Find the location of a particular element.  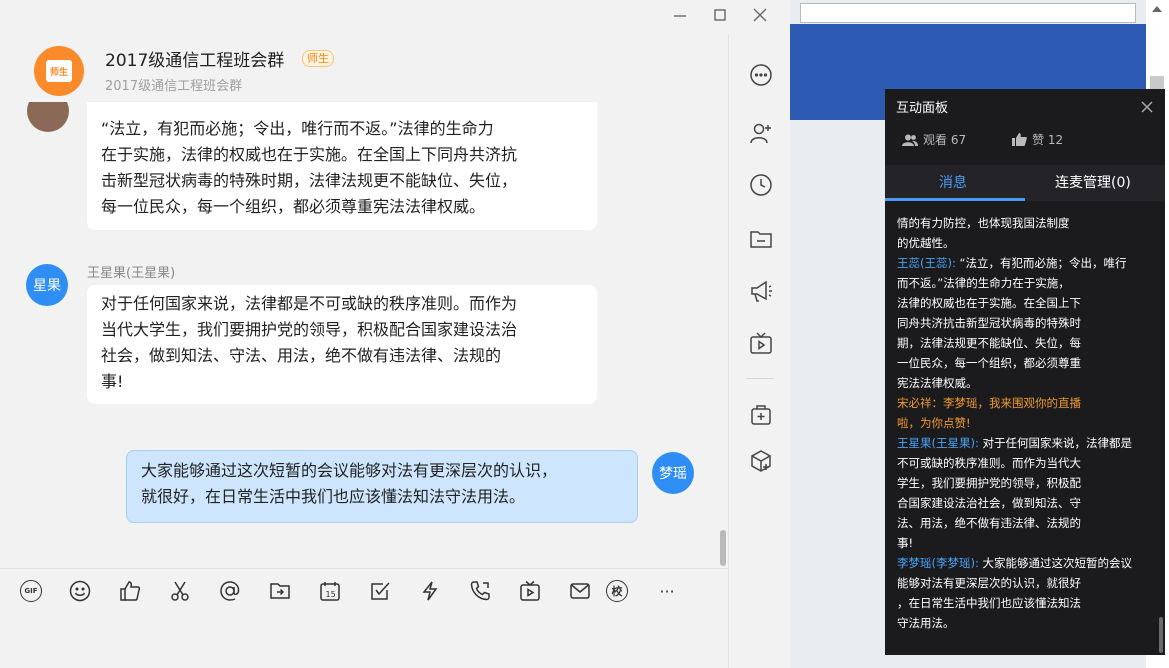

window-controls is located at coordinates (720, 15).